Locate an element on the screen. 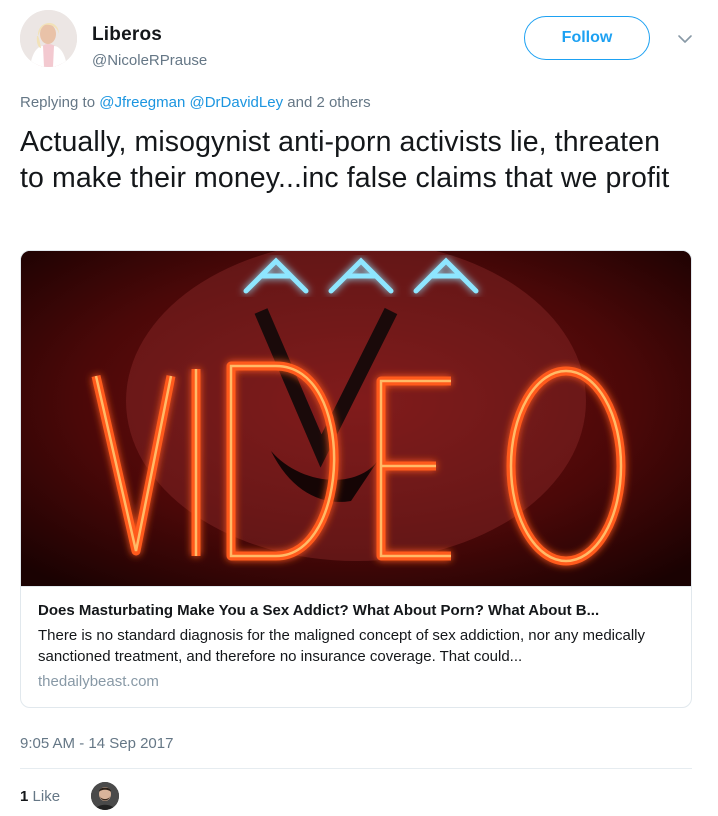  liker-avatar is located at coordinates (105, 796).